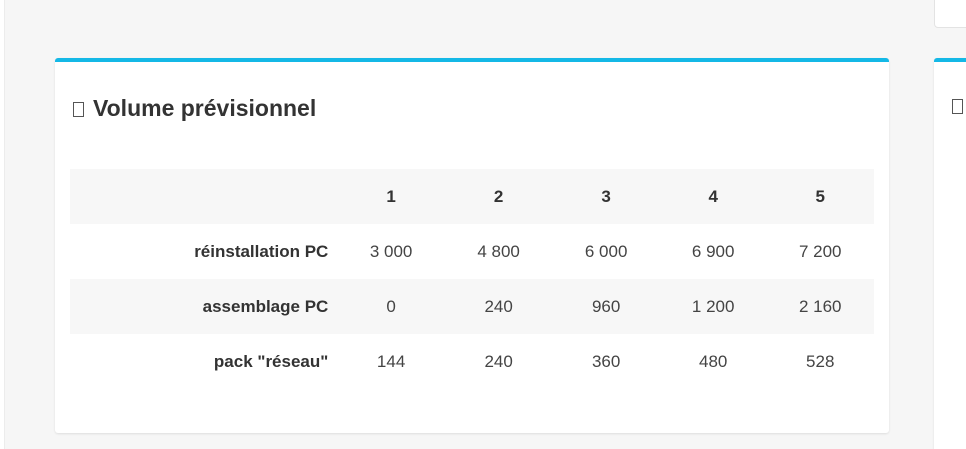 This screenshot has width=966, height=449. What do you see at coordinates (391, 306) in the screenshot?
I see `table-cell: 0` at bounding box center [391, 306].